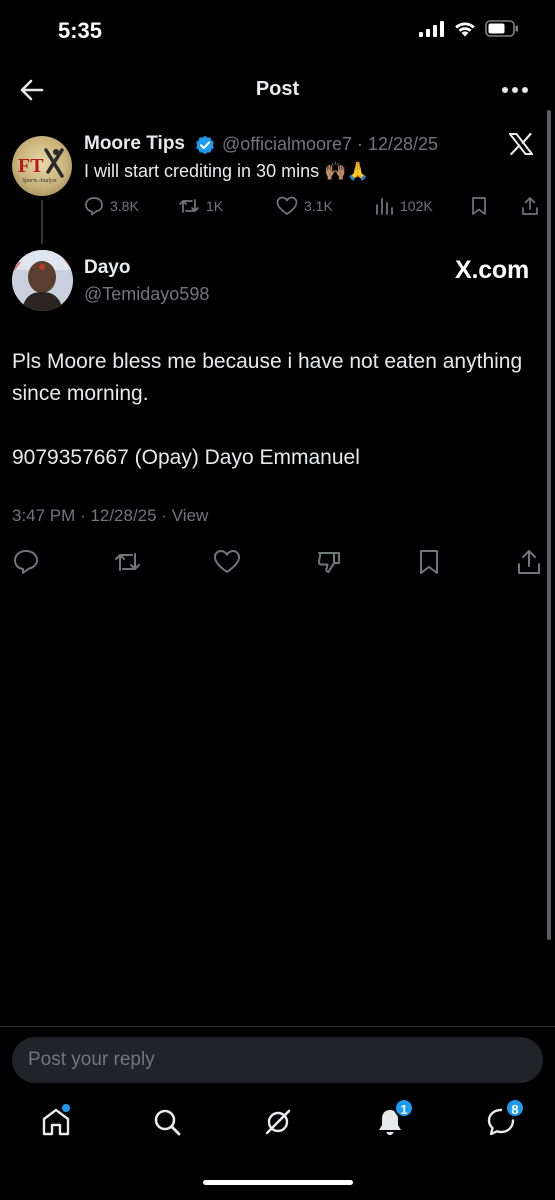 The height and width of the screenshot is (1200, 555). Describe the element at coordinates (56, 1121) in the screenshot. I see `nav-home` at that location.